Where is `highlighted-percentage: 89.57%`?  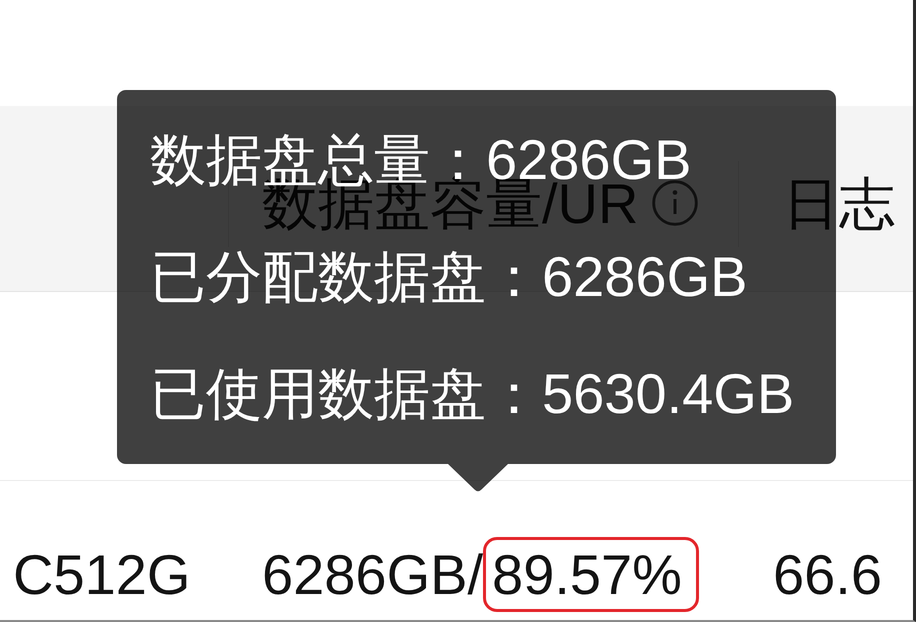 highlighted-percentage: 89.57% is located at coordinates (591, 574).